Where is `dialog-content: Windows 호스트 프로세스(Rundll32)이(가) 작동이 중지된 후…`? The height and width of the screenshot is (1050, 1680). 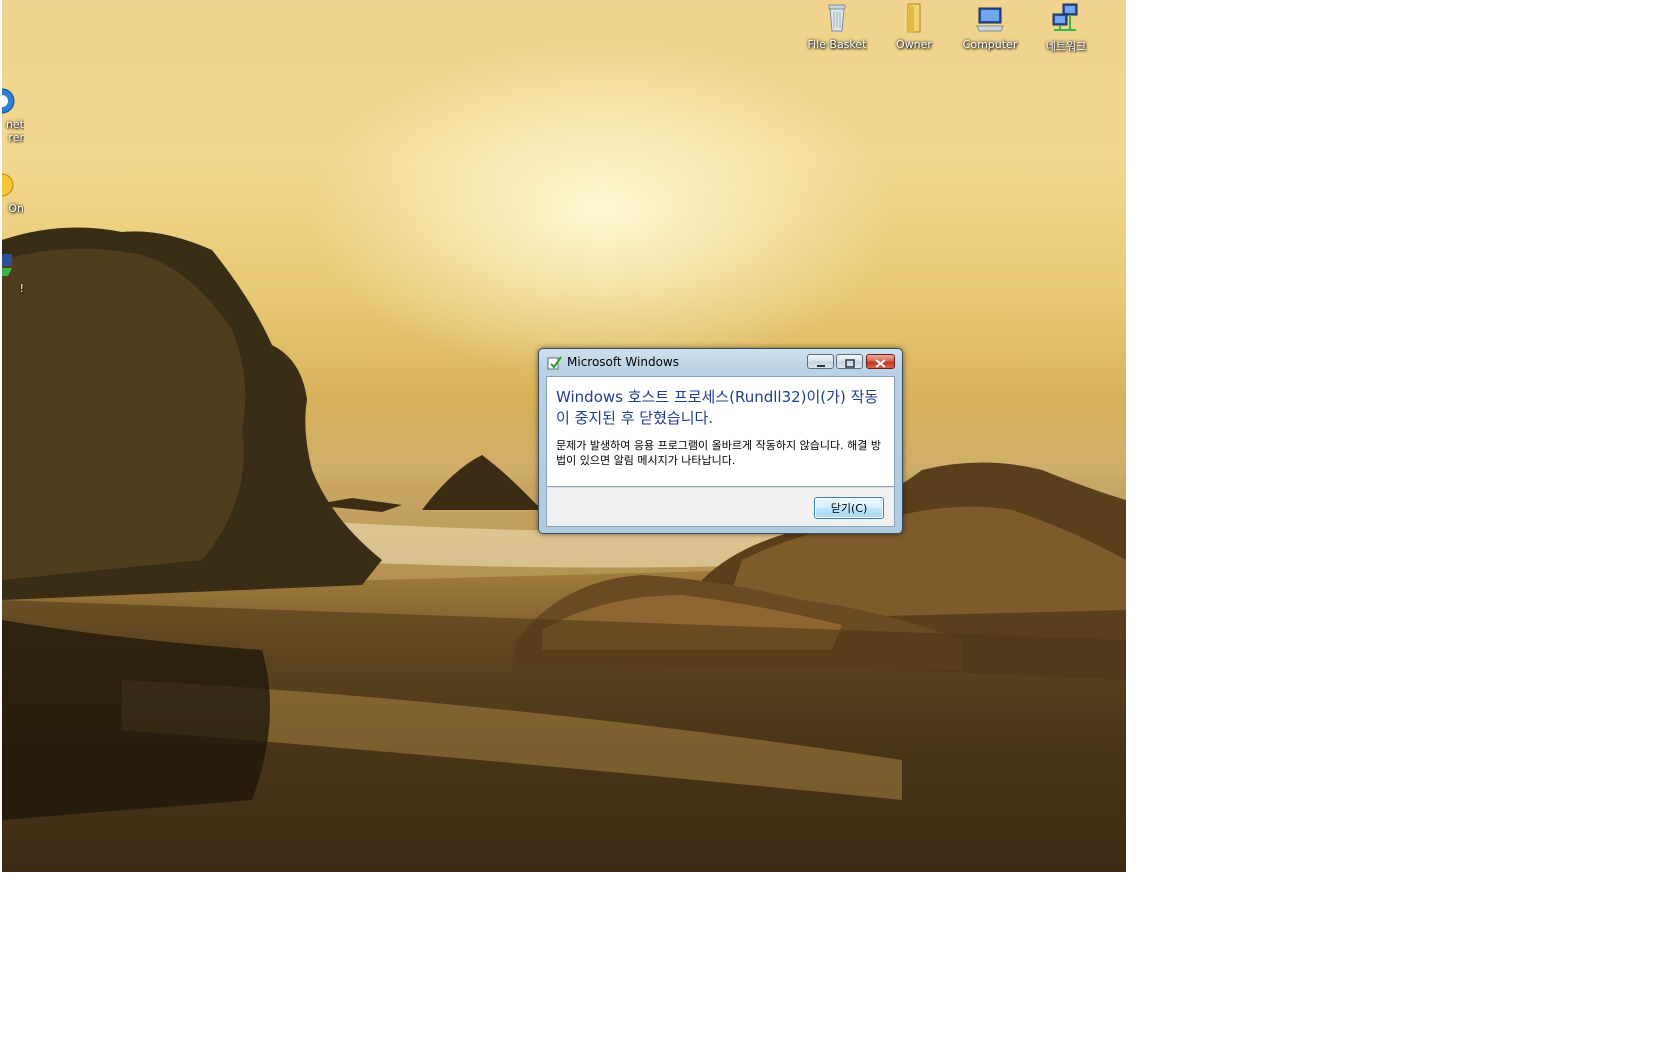 dialog-content: Windows 호스트 프로세스(Rundll32)이(가) 작동이 중지된 후… is located at coordinates (720, 431).